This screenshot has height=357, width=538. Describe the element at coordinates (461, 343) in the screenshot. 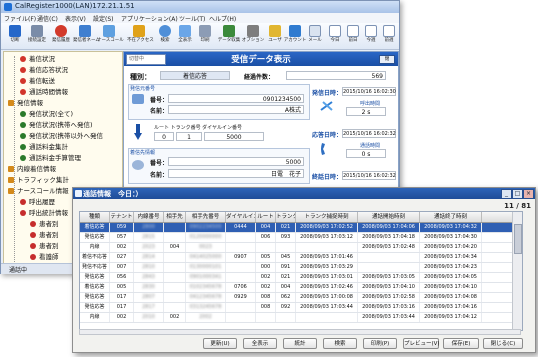

I see `save-button: 保存(E)` at that location.